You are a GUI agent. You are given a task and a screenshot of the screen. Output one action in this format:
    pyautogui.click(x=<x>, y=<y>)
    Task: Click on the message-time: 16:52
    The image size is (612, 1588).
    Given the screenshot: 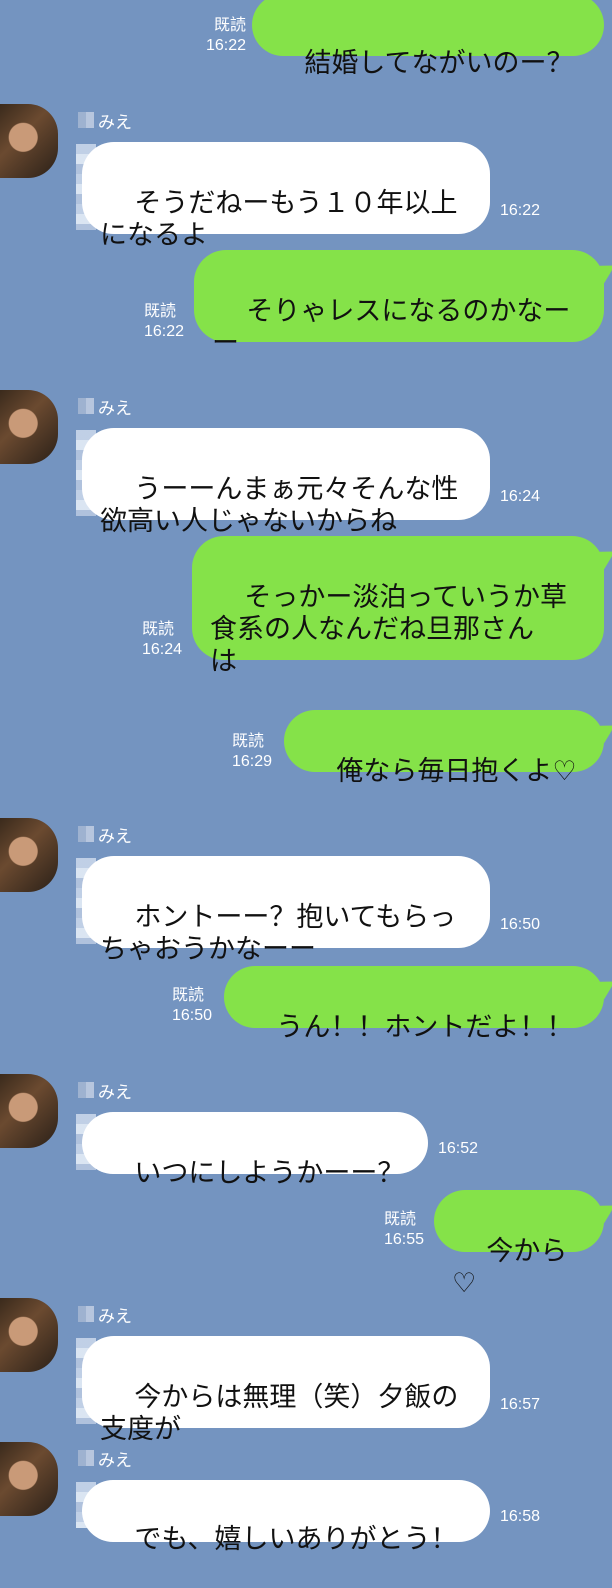 What is the action you would take?
    pyautogui.click(x=458, y=1148)
    